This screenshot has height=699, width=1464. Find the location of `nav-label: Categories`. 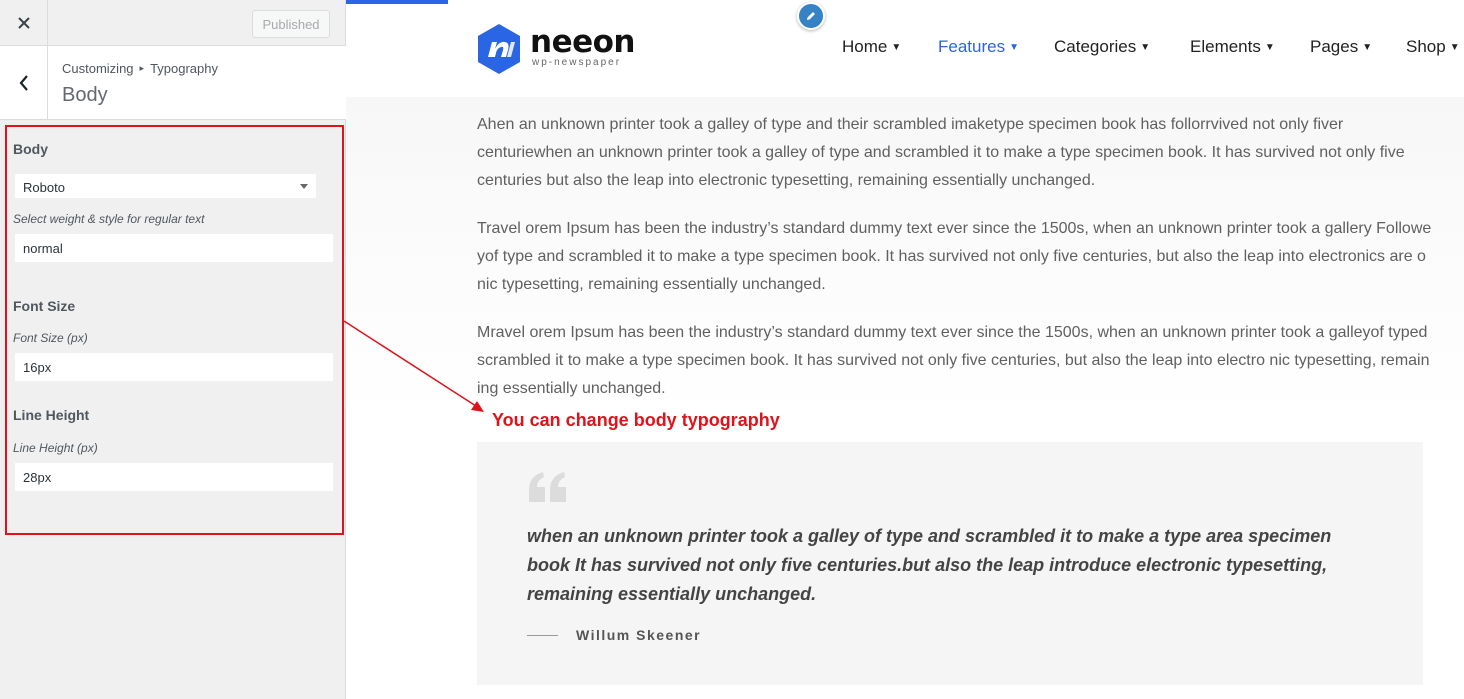

nav-label: Categories is located at coordinates (1095, 46).